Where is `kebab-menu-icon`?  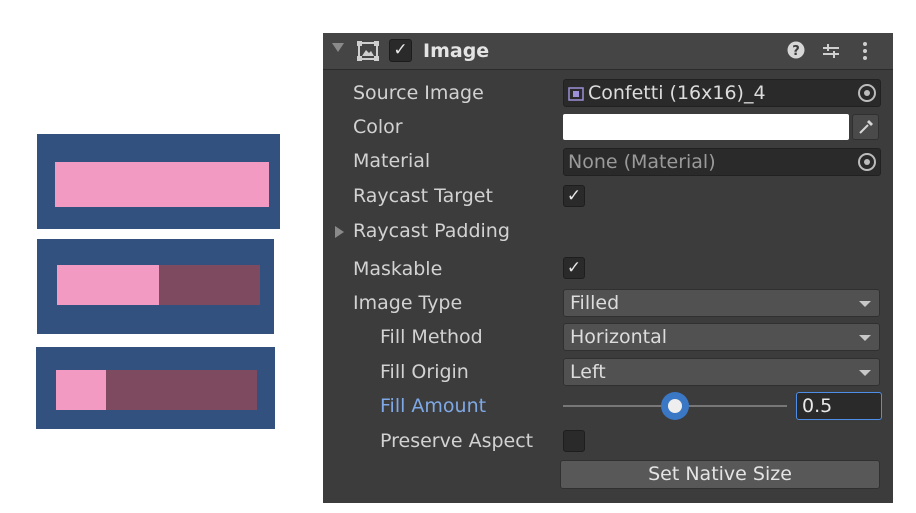
kebab-menu-icon is located at coordinates (865, 51).